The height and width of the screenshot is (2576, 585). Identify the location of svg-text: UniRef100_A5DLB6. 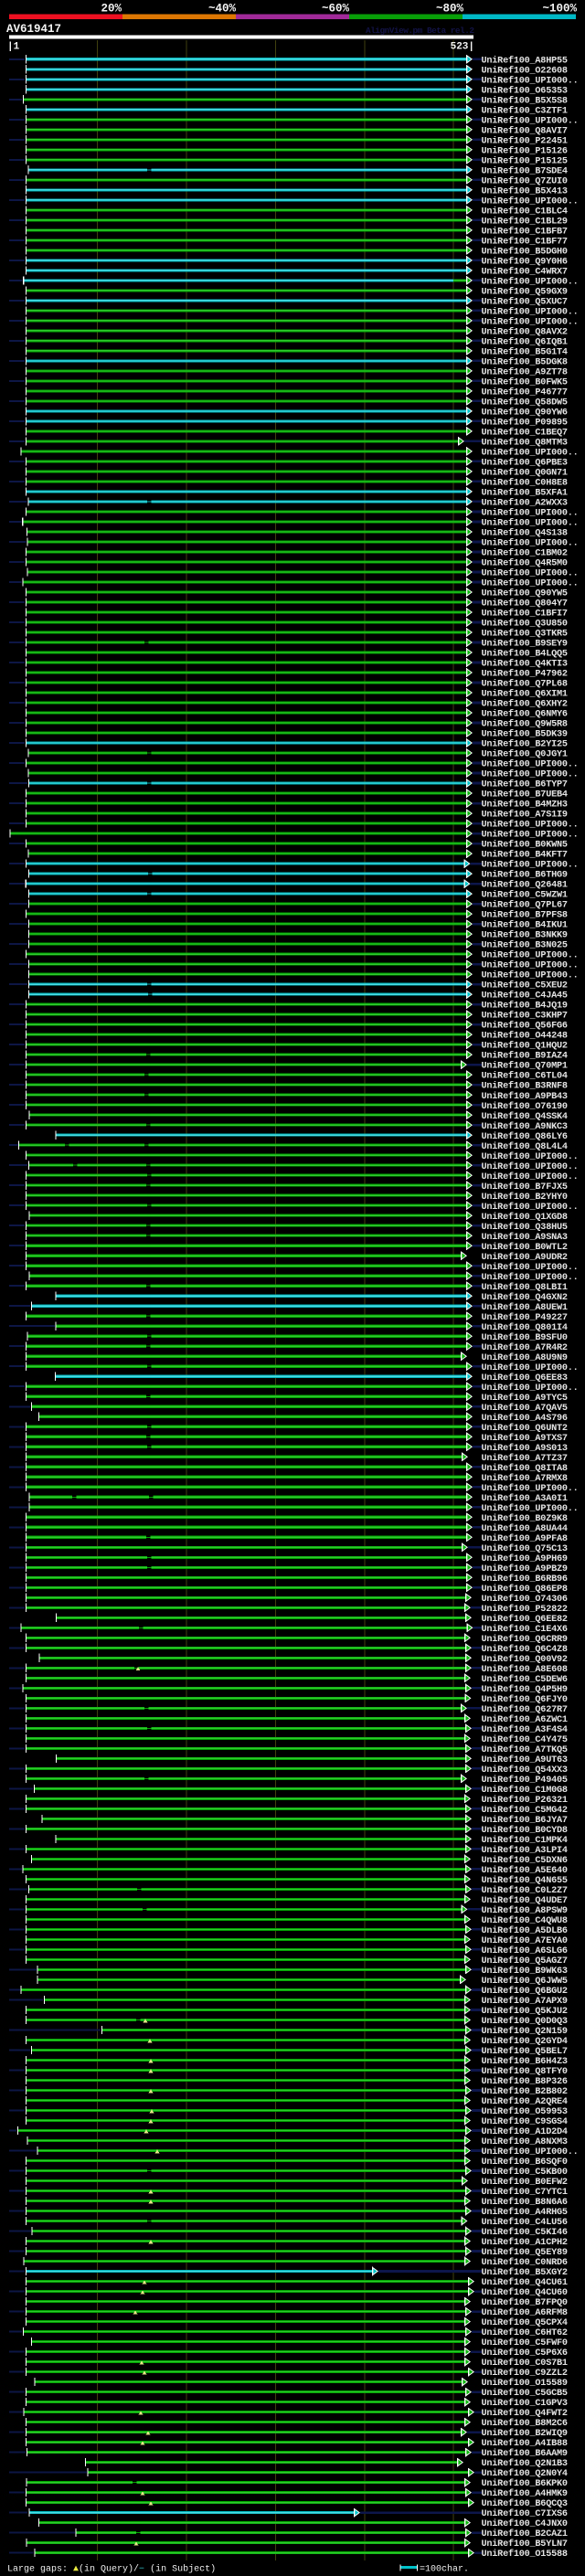
(525, 1931).